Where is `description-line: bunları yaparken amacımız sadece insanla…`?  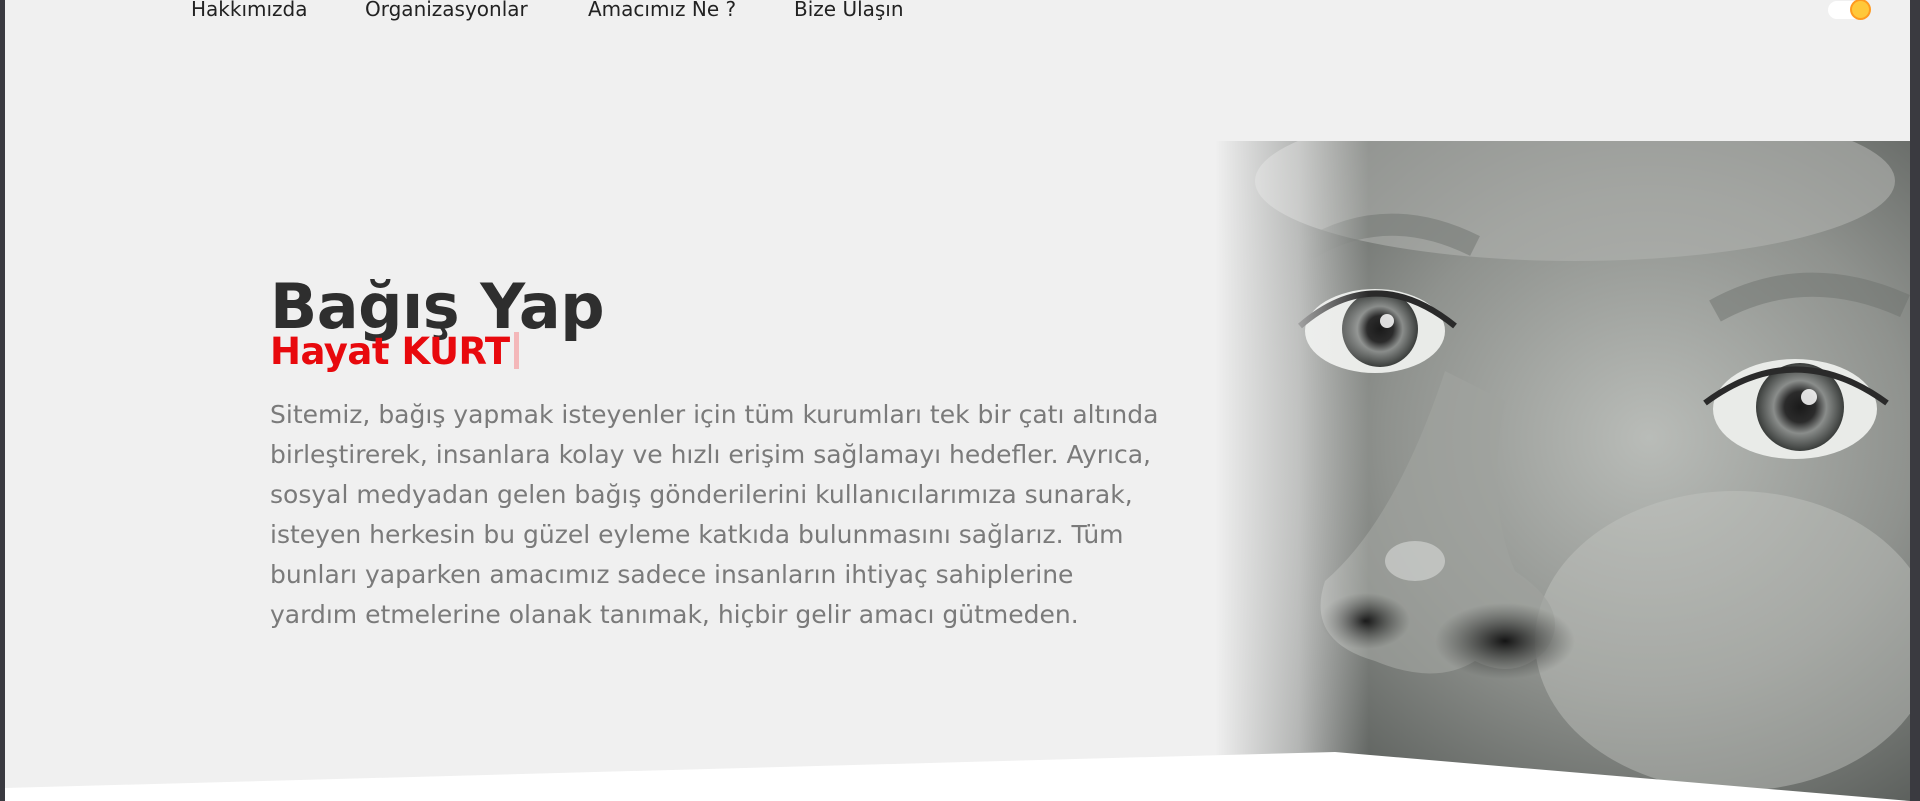
description-line: bunları yaparken amacımız sadece insanla… is located at coordinates (672, 574).